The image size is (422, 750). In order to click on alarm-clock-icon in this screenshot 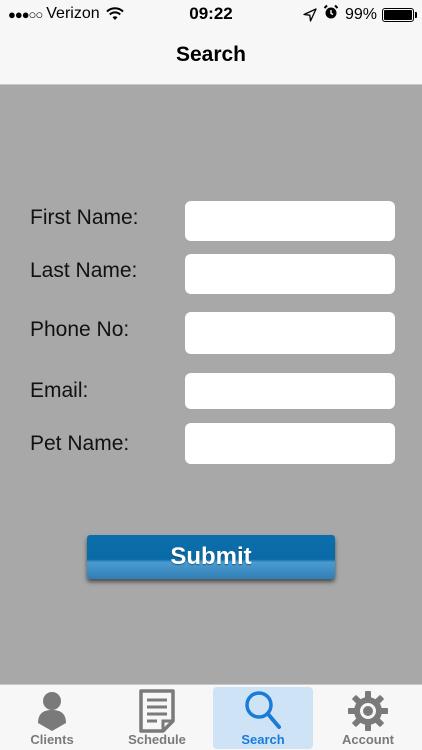, I will do `click(331, 14)`.